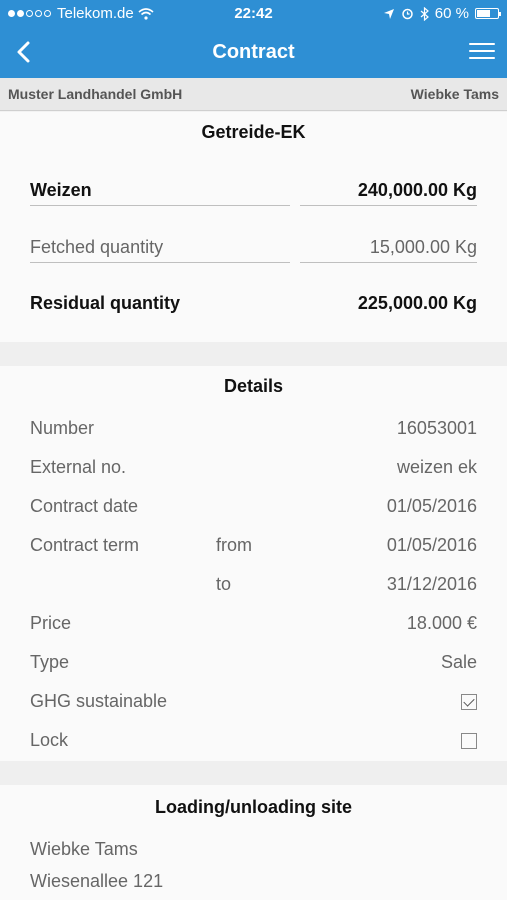 Image resolution: width=507 pixels, height=900 pixels. Describe the element at coordinates (51, 623) in the screenshot. I see `price-label: Price` at that location.